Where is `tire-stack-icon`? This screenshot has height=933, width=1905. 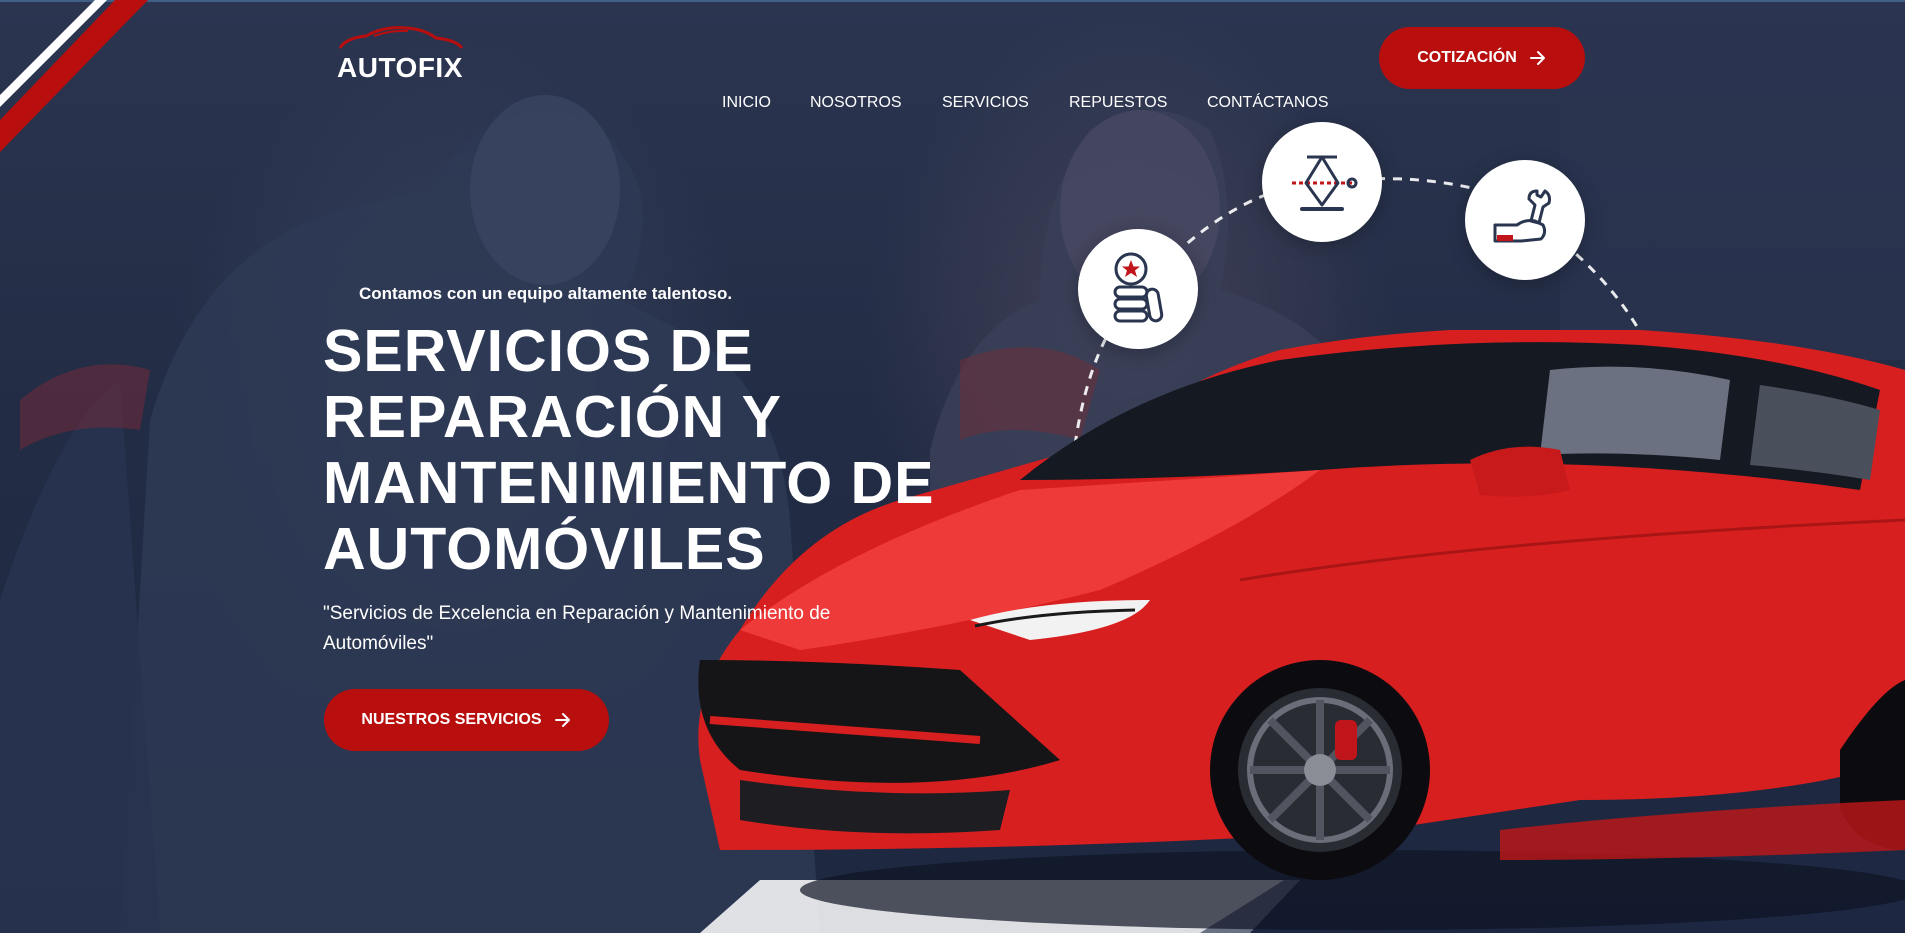 tire-stack-icon is located at coordinates (1138, 287).